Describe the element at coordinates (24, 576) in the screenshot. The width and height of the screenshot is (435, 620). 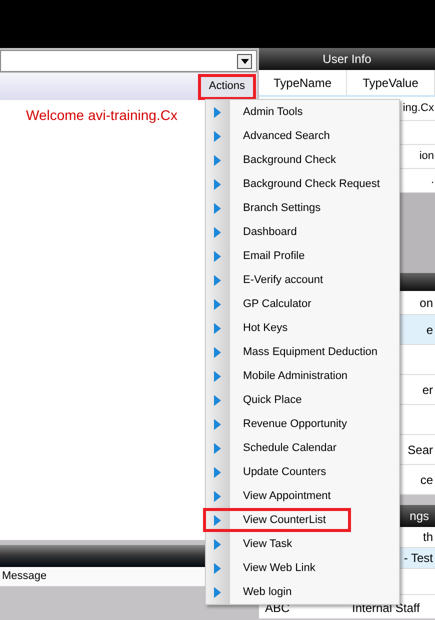
I see `column-header: Message` at that location.